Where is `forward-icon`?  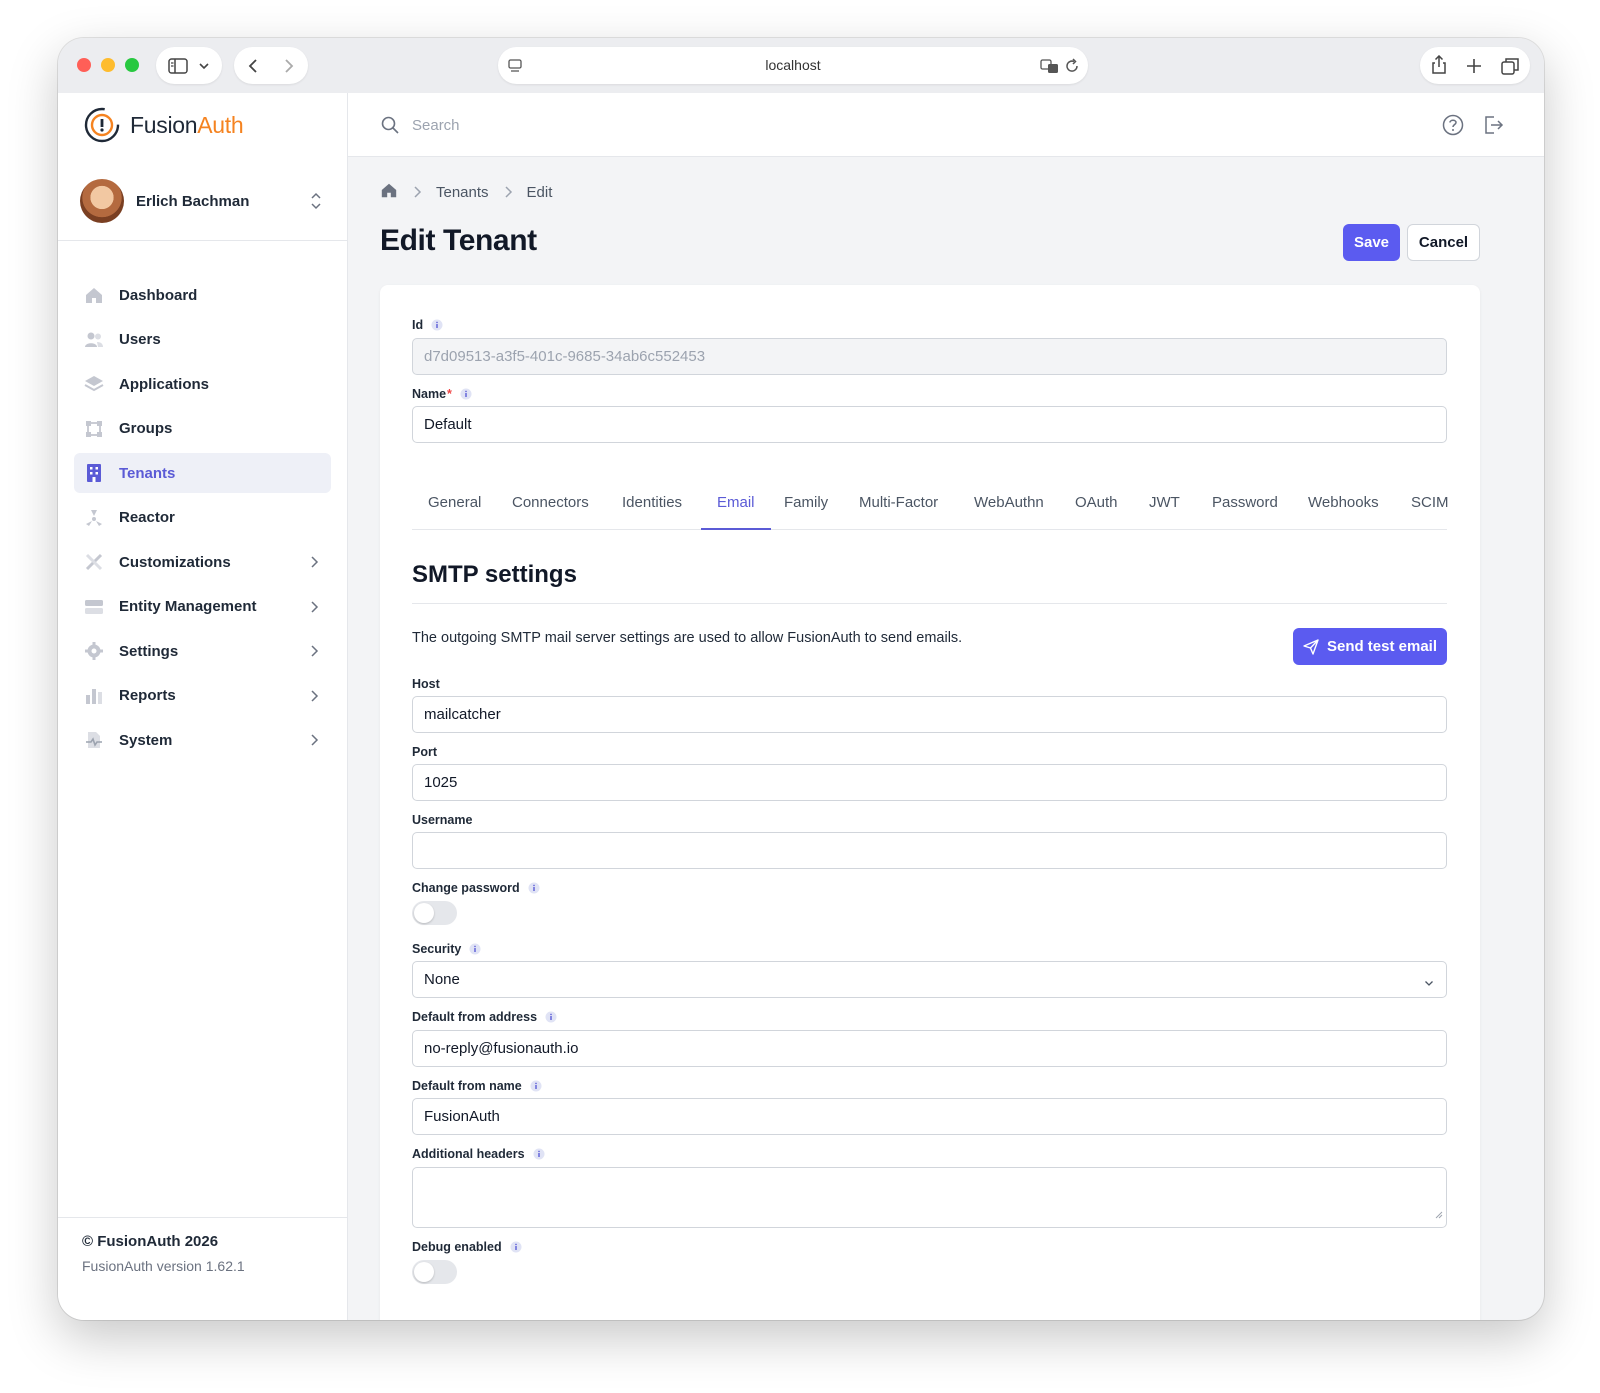
forward-icon is located at coordinates (288, 66).